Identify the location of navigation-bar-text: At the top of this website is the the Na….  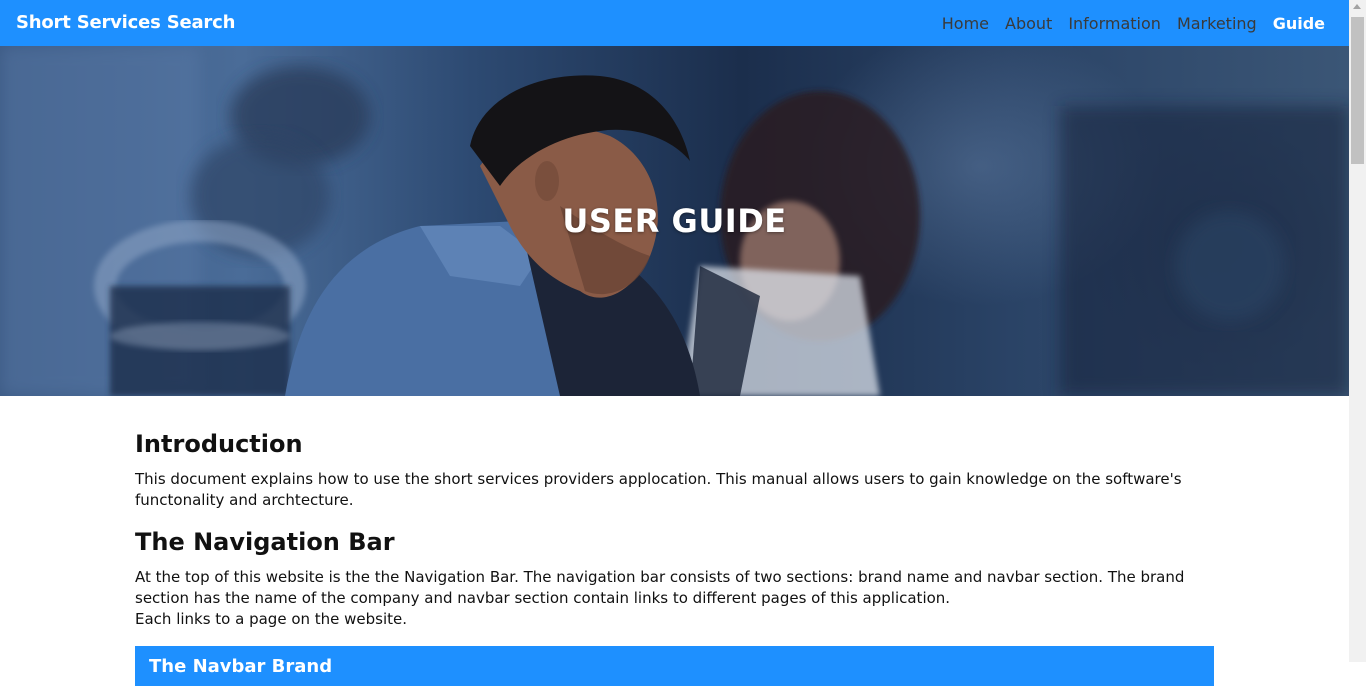
(660, 587).